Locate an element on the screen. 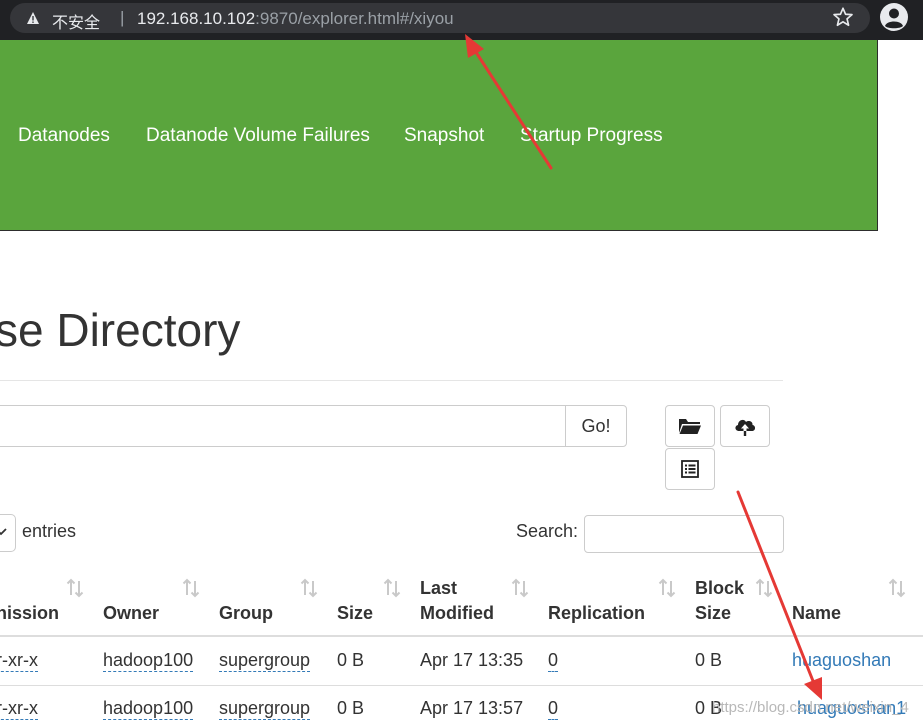 The image size is (923, 727). profile-avatar-icon is located at coordinates (894, 17).